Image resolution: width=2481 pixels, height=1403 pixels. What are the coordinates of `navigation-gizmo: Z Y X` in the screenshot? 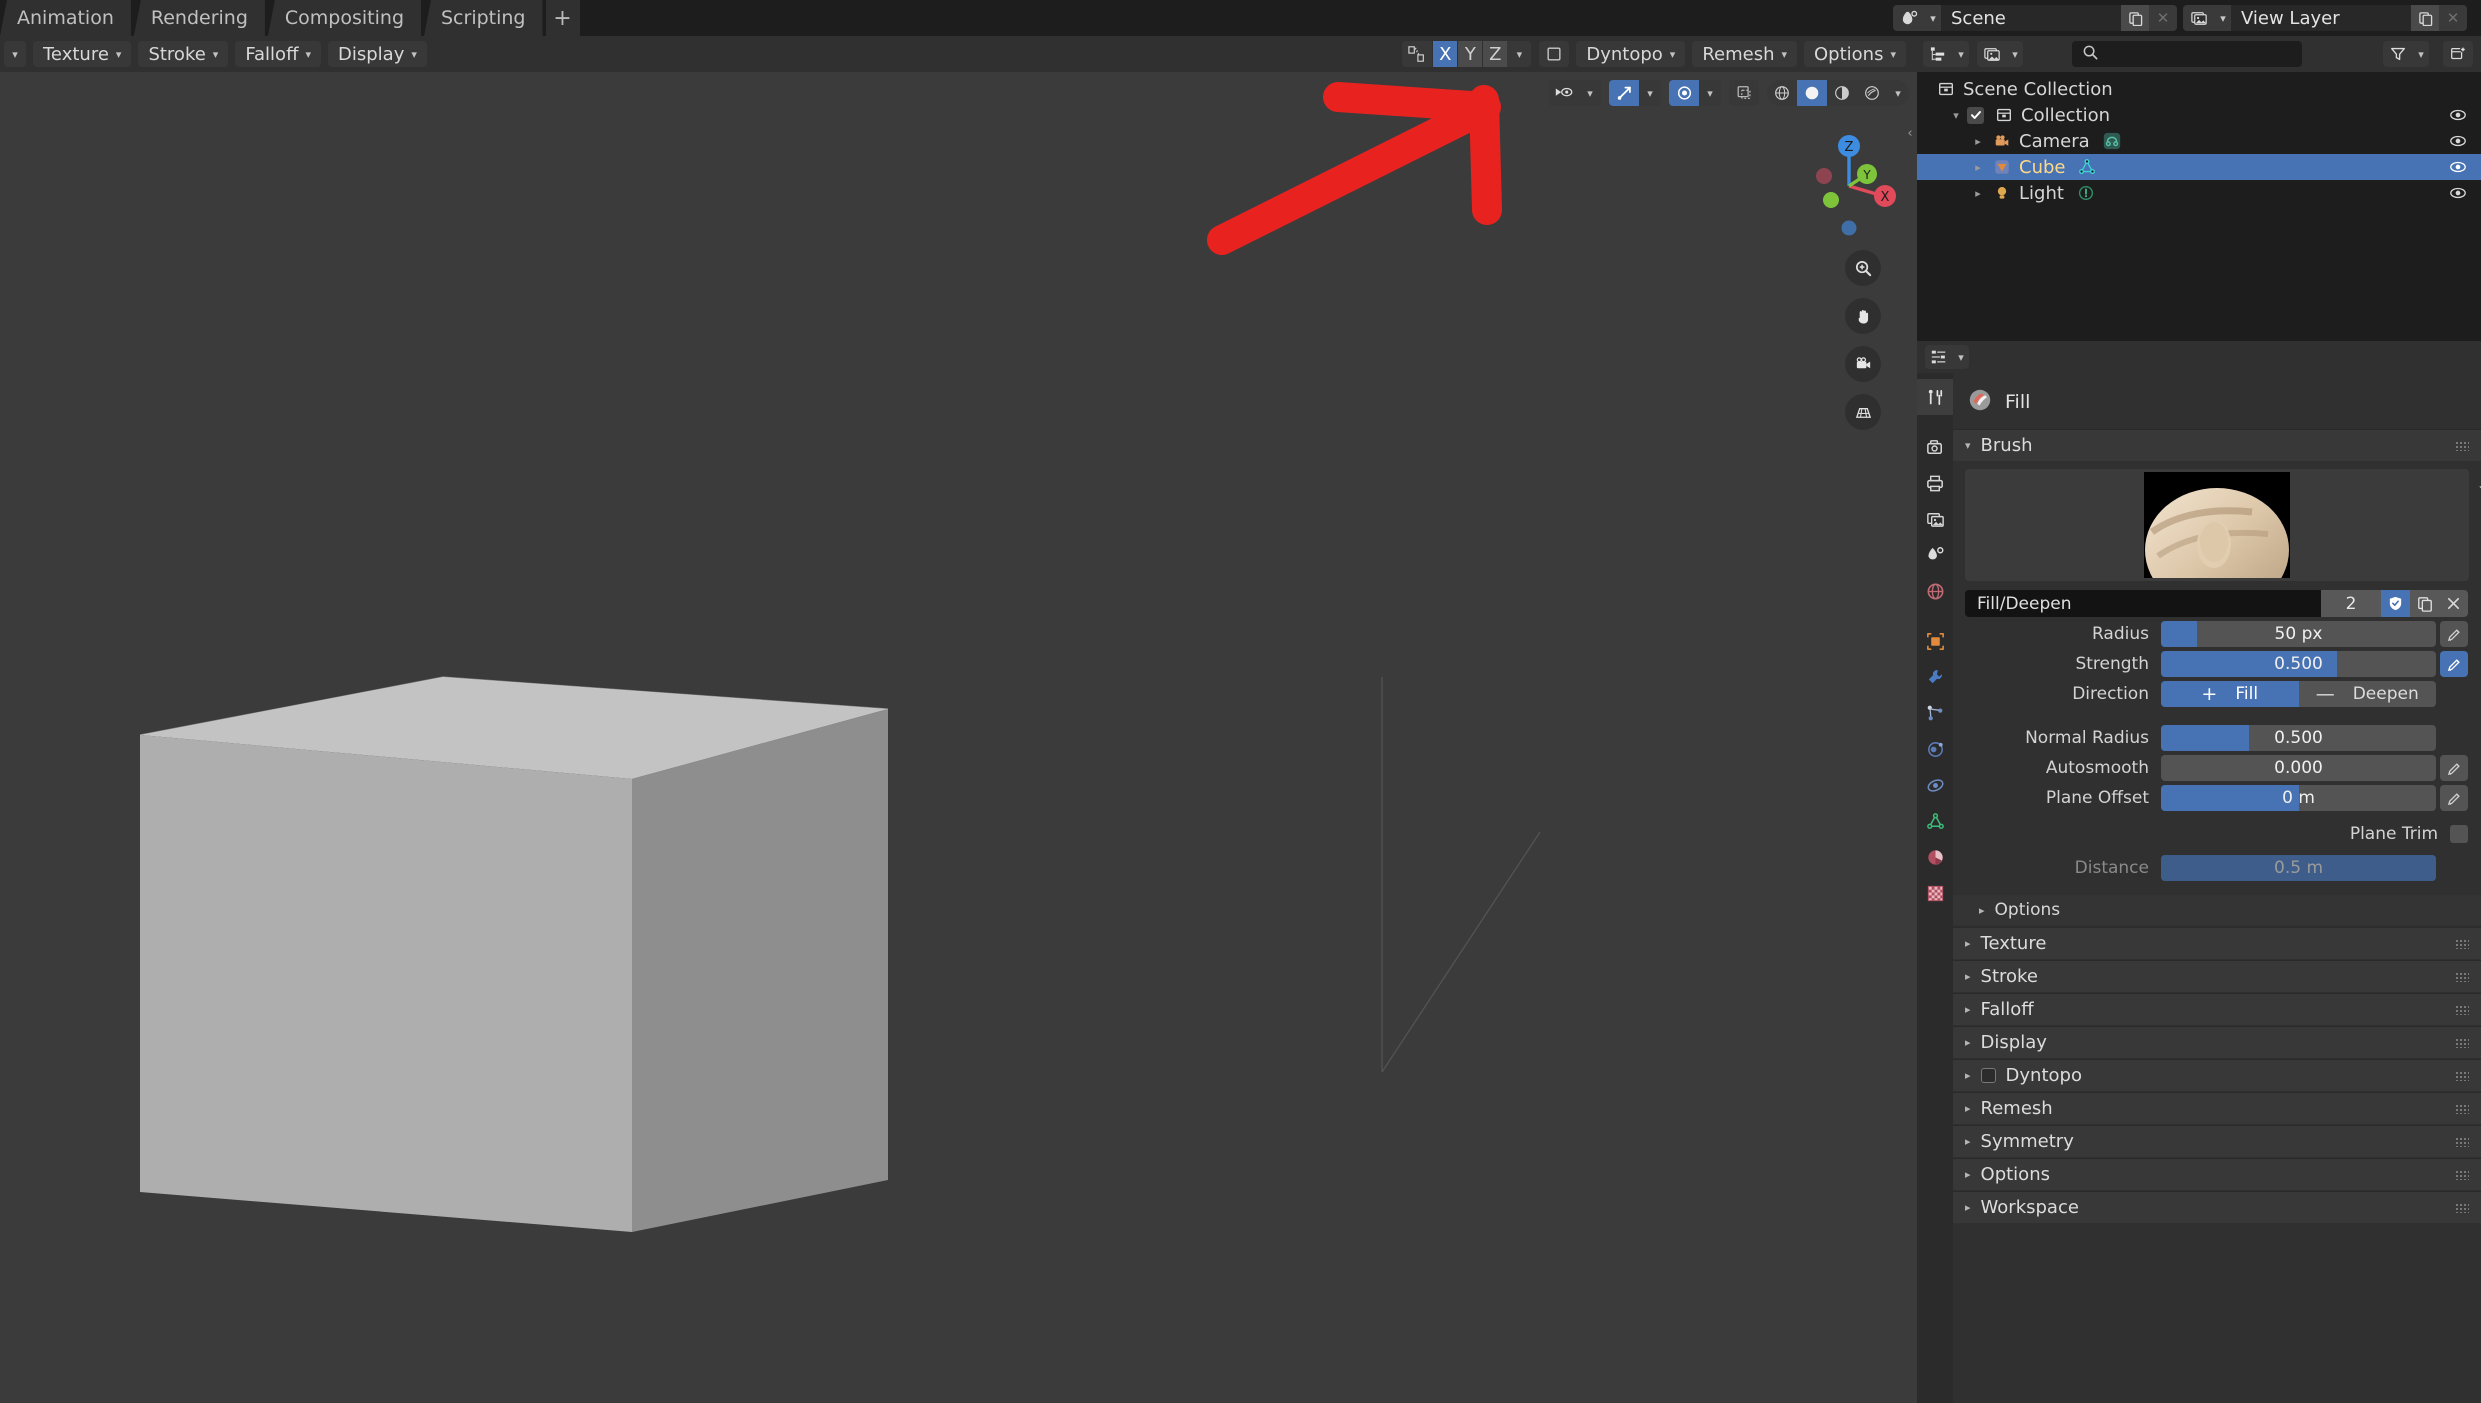 It's located at (1846, 183).